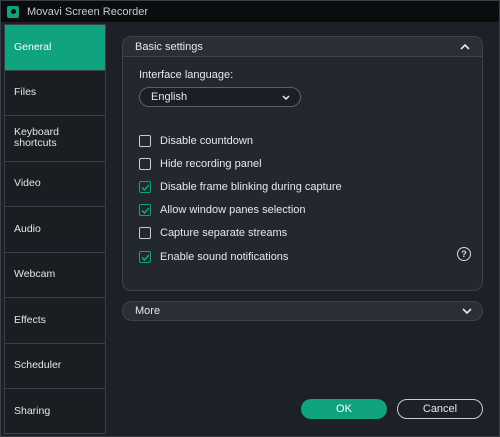 This screenshot has width=500, height=437. I want to click on sidebar-item-label: Keyboard shortcuts, so click(36, 138).